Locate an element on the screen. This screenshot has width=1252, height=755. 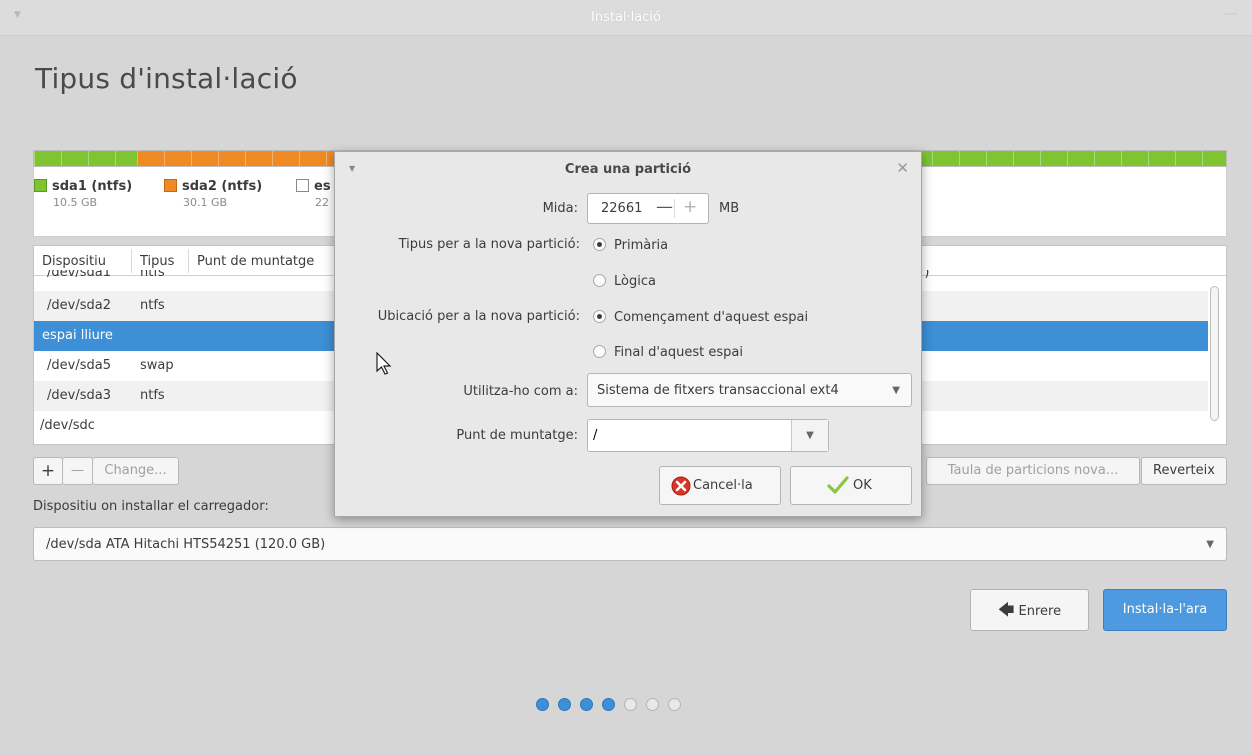
legend-size: 30.1 GB is located at coordinates (205, 202).